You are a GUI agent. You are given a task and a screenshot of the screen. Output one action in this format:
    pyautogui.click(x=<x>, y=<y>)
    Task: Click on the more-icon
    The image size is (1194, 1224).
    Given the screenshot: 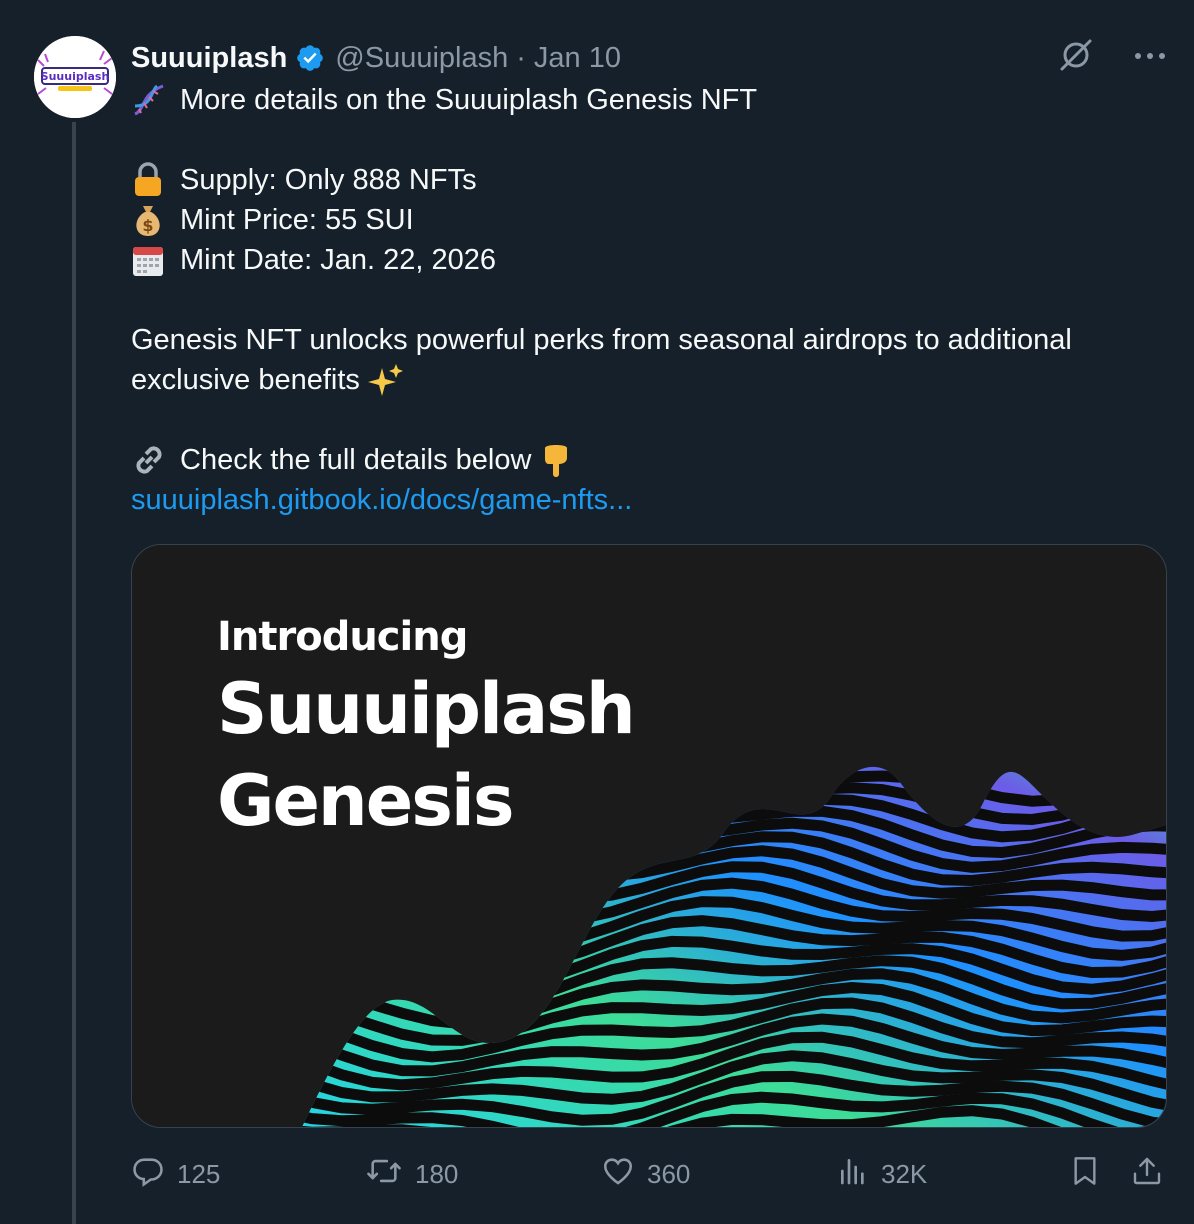 What is the action you would take?
    pyautogui.click(x=1150, y=57)
    